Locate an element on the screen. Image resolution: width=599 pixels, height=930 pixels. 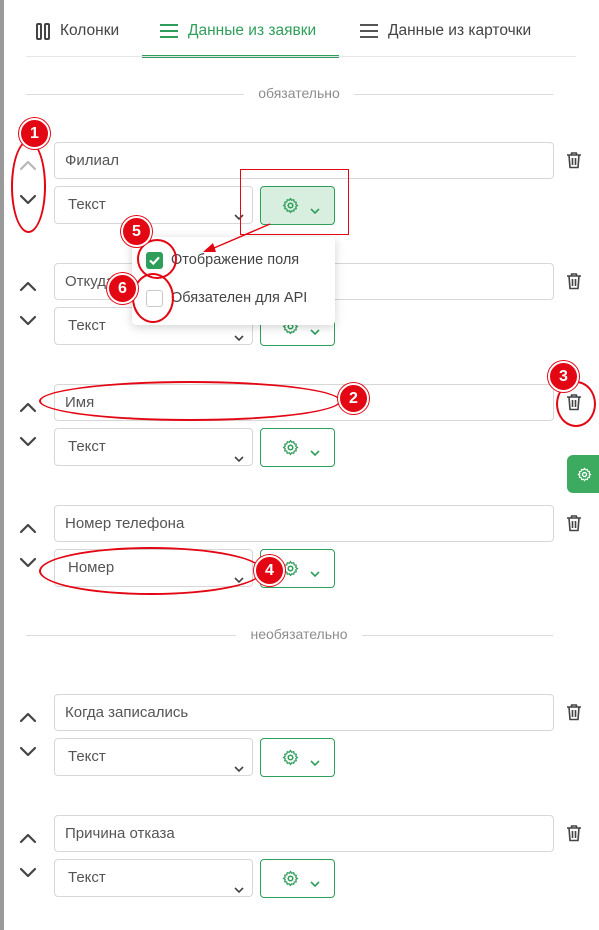
field-row: Номер телефона Номер is located at coordinates (299, 550).